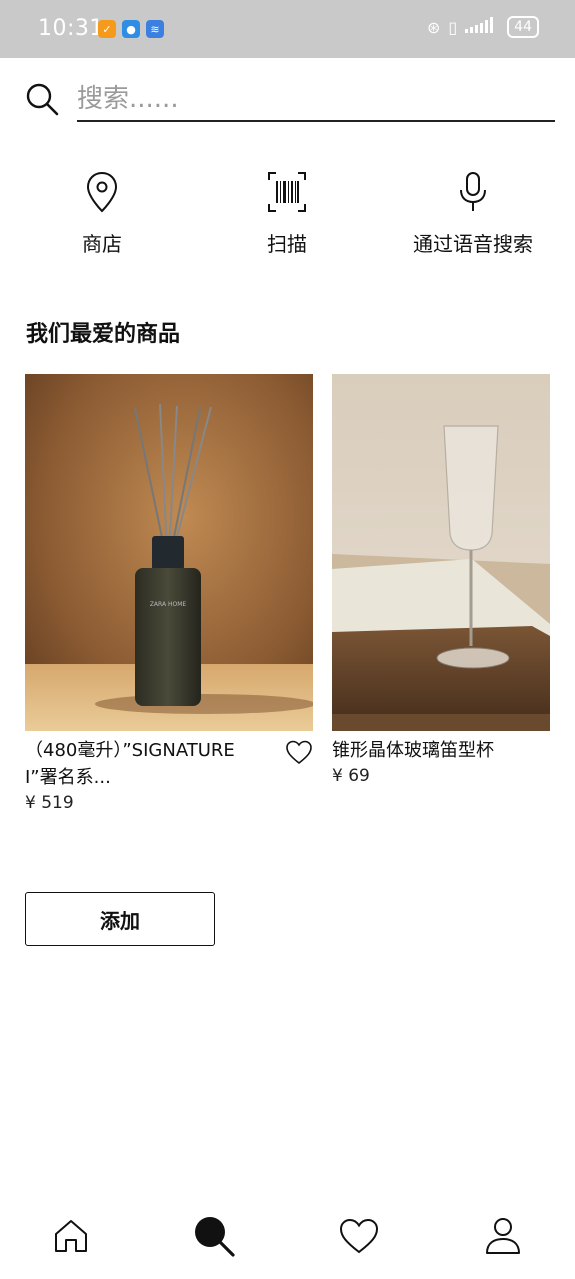 The height and width of the screenshot is (1279, 575). What do you see at coordinates (453, 27) in the screenshot?
I see `vibrate-icon: ▯` at bounding box center [453, 27].